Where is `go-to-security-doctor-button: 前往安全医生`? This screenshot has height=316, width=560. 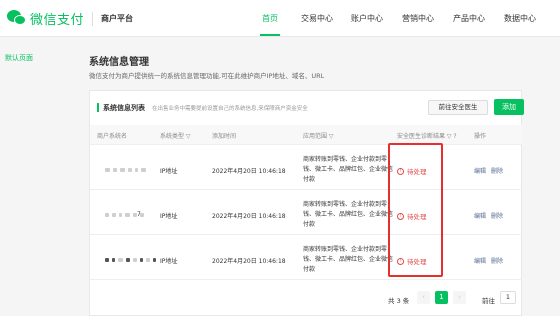
go-to-security-doctor-button: 前往安全医生 is located at coordinates (458, 107).